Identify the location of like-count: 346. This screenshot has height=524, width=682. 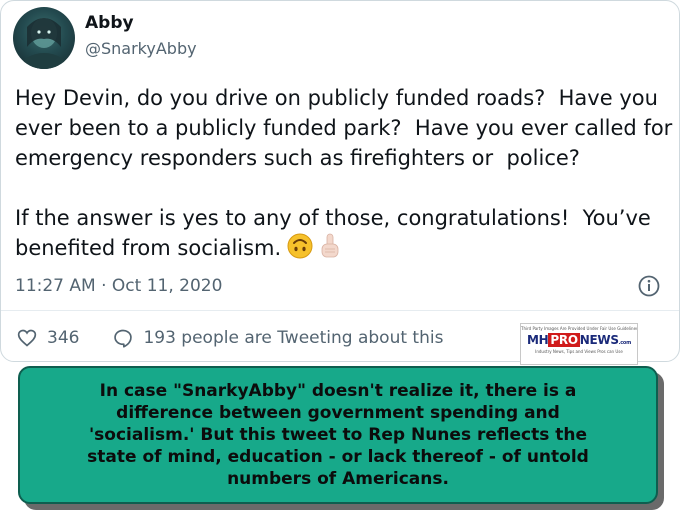
(63, 338).